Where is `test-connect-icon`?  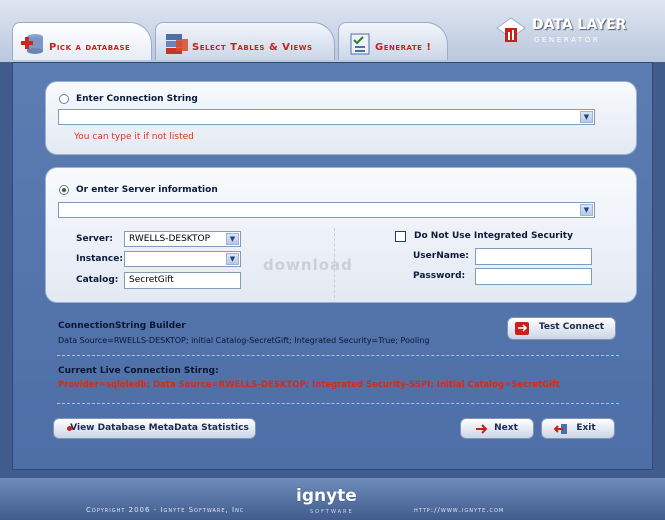 test-connect-icon is located at coordinates (522, 328).